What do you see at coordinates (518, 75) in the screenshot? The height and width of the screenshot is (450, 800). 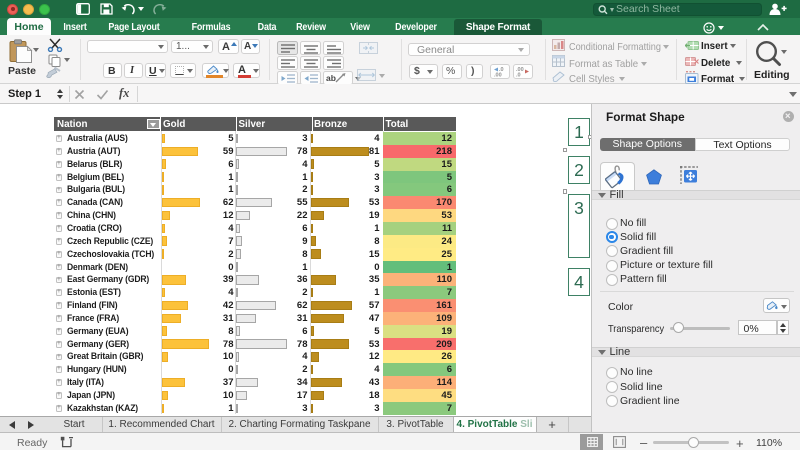 I see `svg-text: .0` at bounding box center [518, 75].